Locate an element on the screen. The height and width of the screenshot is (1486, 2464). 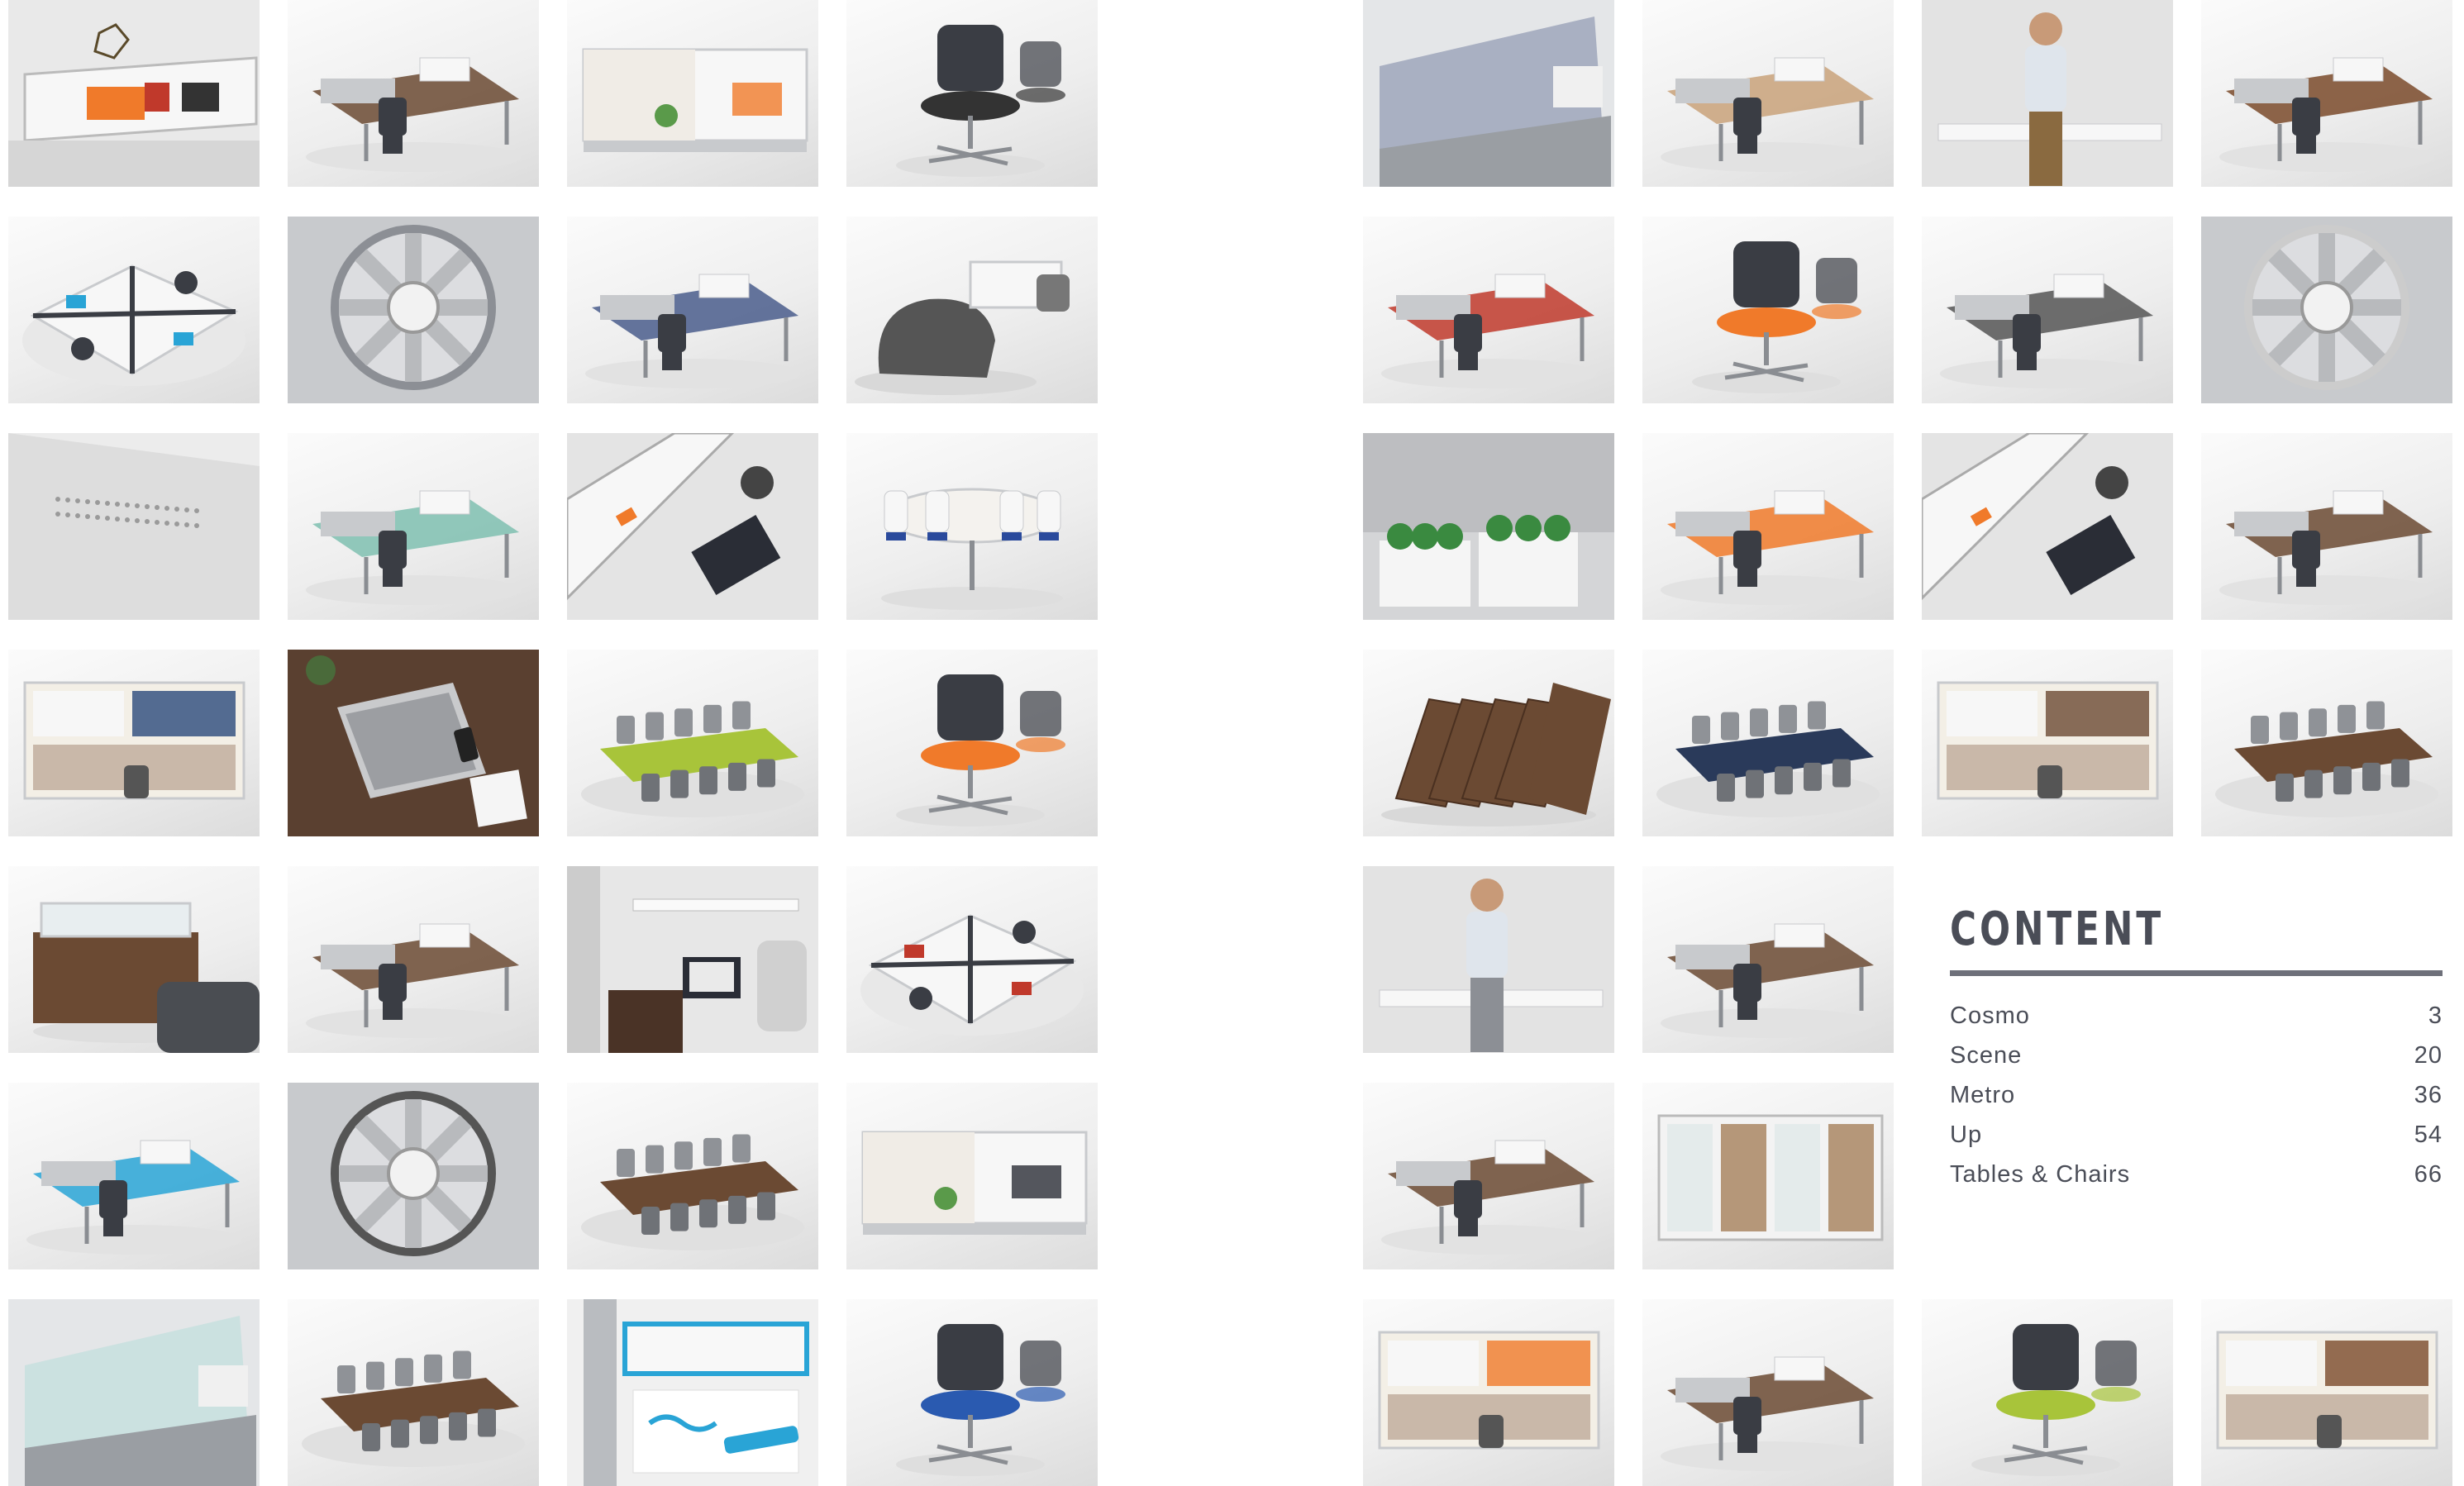
left-photo-shelf is located at coordinates (134, 93).